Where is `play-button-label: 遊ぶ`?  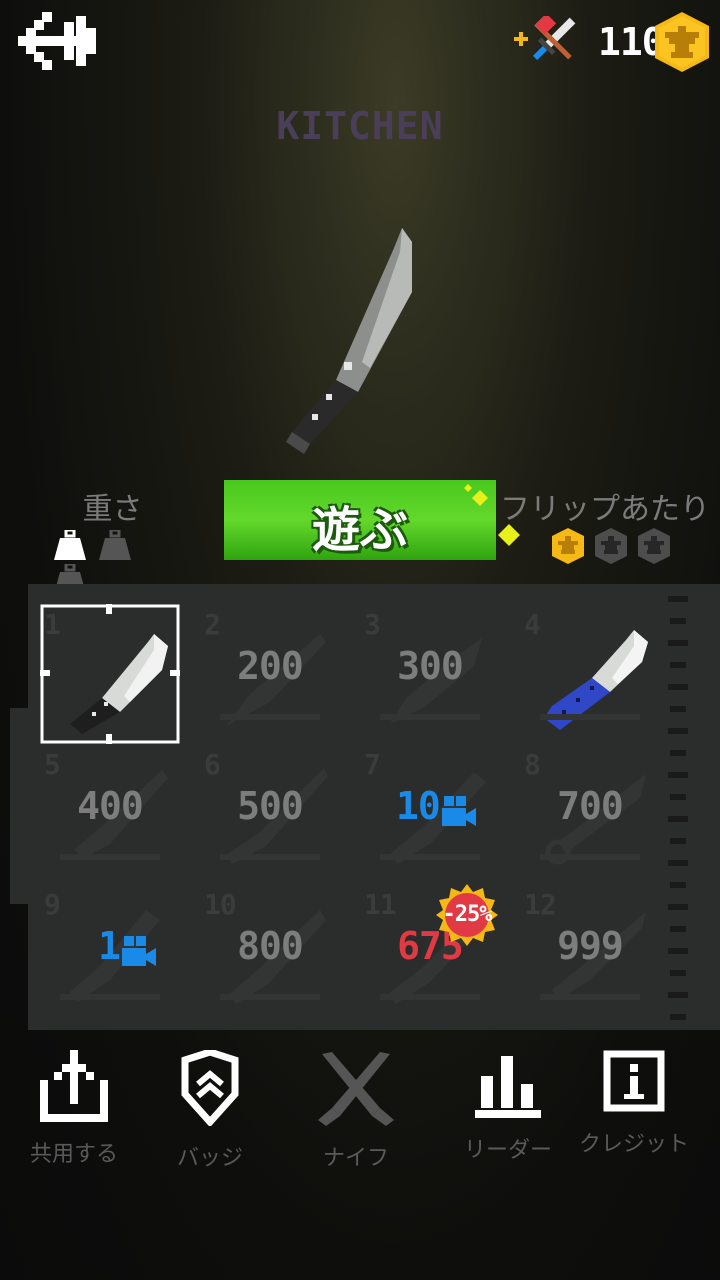 play-button-label: 遊ぶ is located at coordinates (359, 530).